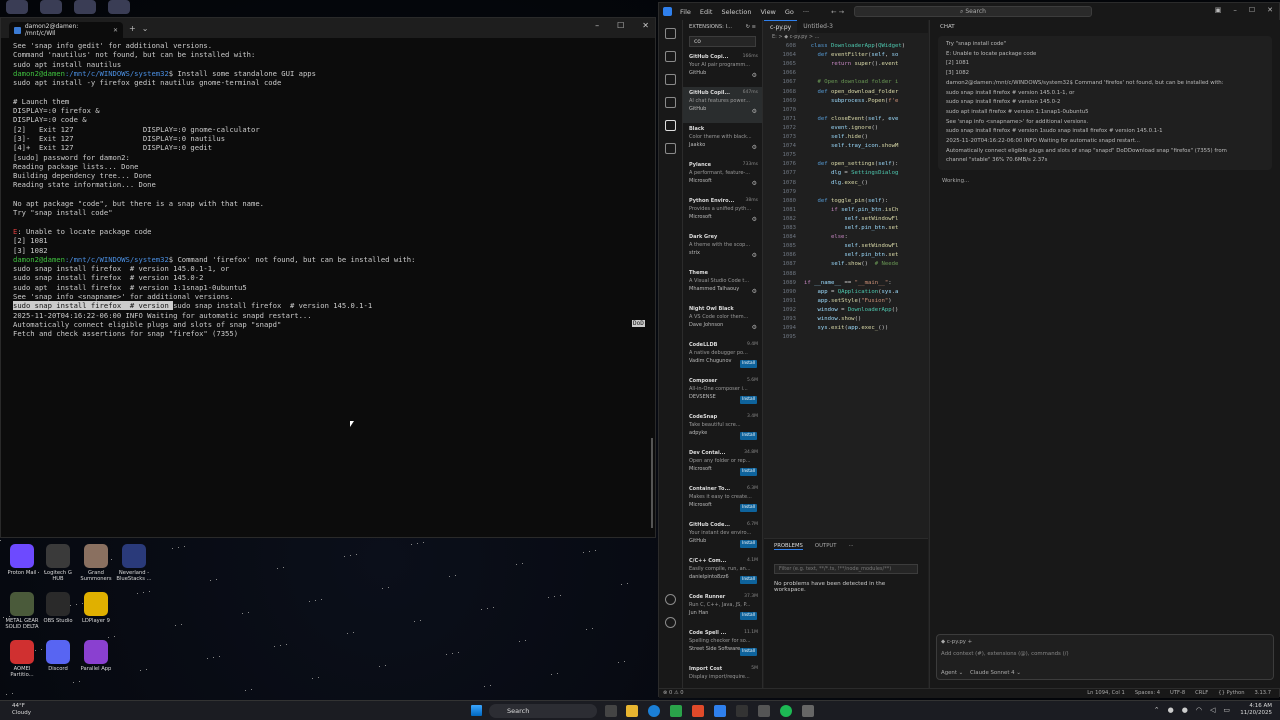  I want to click on desktop-icon: Grand Summoners, so click(96, 563).